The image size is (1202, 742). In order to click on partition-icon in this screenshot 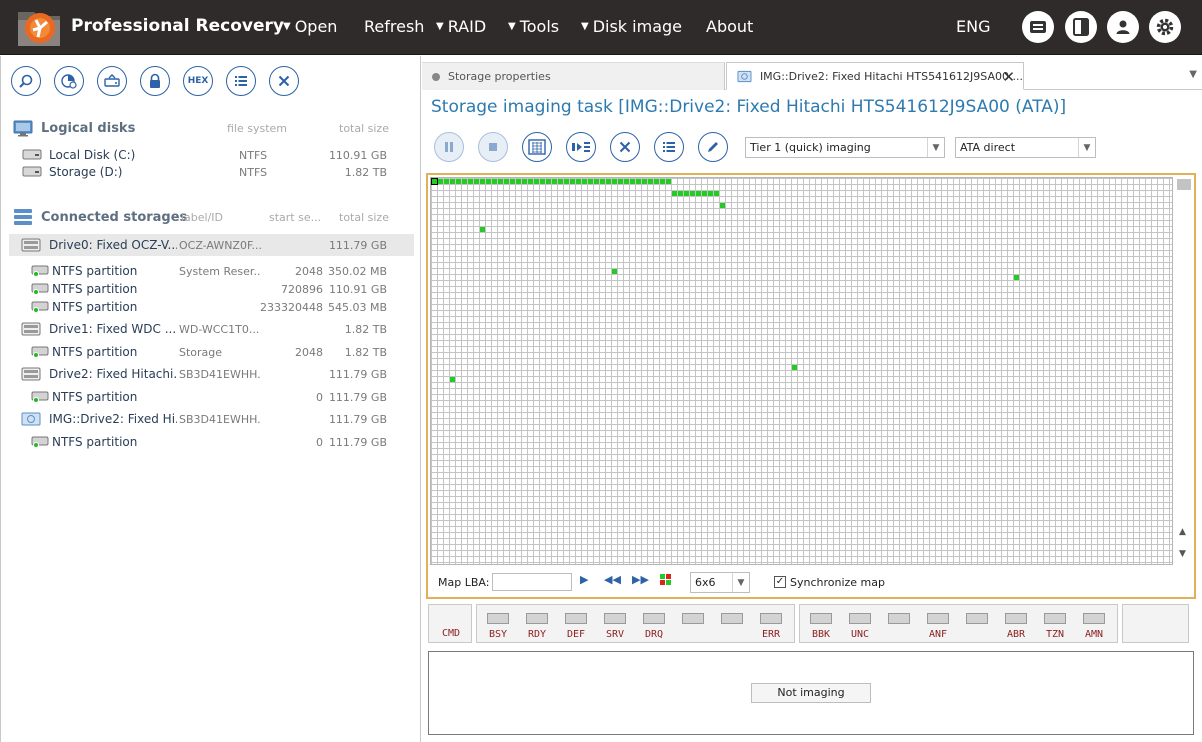, I will do `click(69, 81)`.